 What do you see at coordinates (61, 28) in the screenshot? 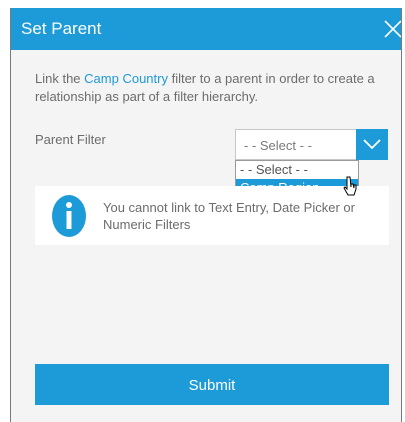
I see `dialog-title: Set Parent` at bounding box center [61, 28].